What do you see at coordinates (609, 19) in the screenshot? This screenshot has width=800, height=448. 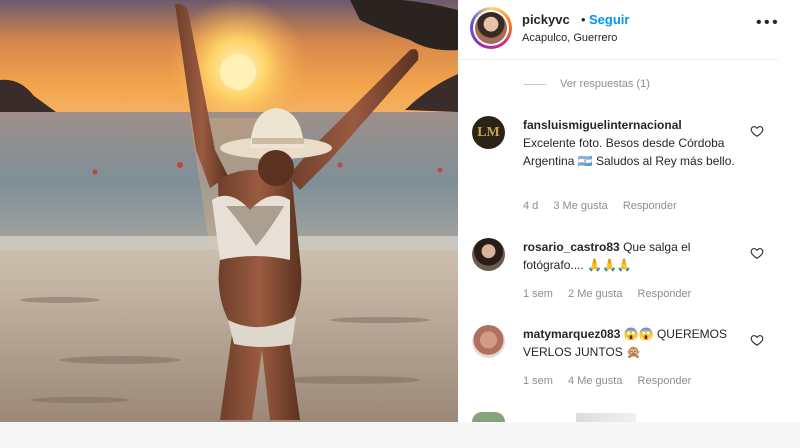 I see `follow-button: Seguir` at bounding box center [609, 19].